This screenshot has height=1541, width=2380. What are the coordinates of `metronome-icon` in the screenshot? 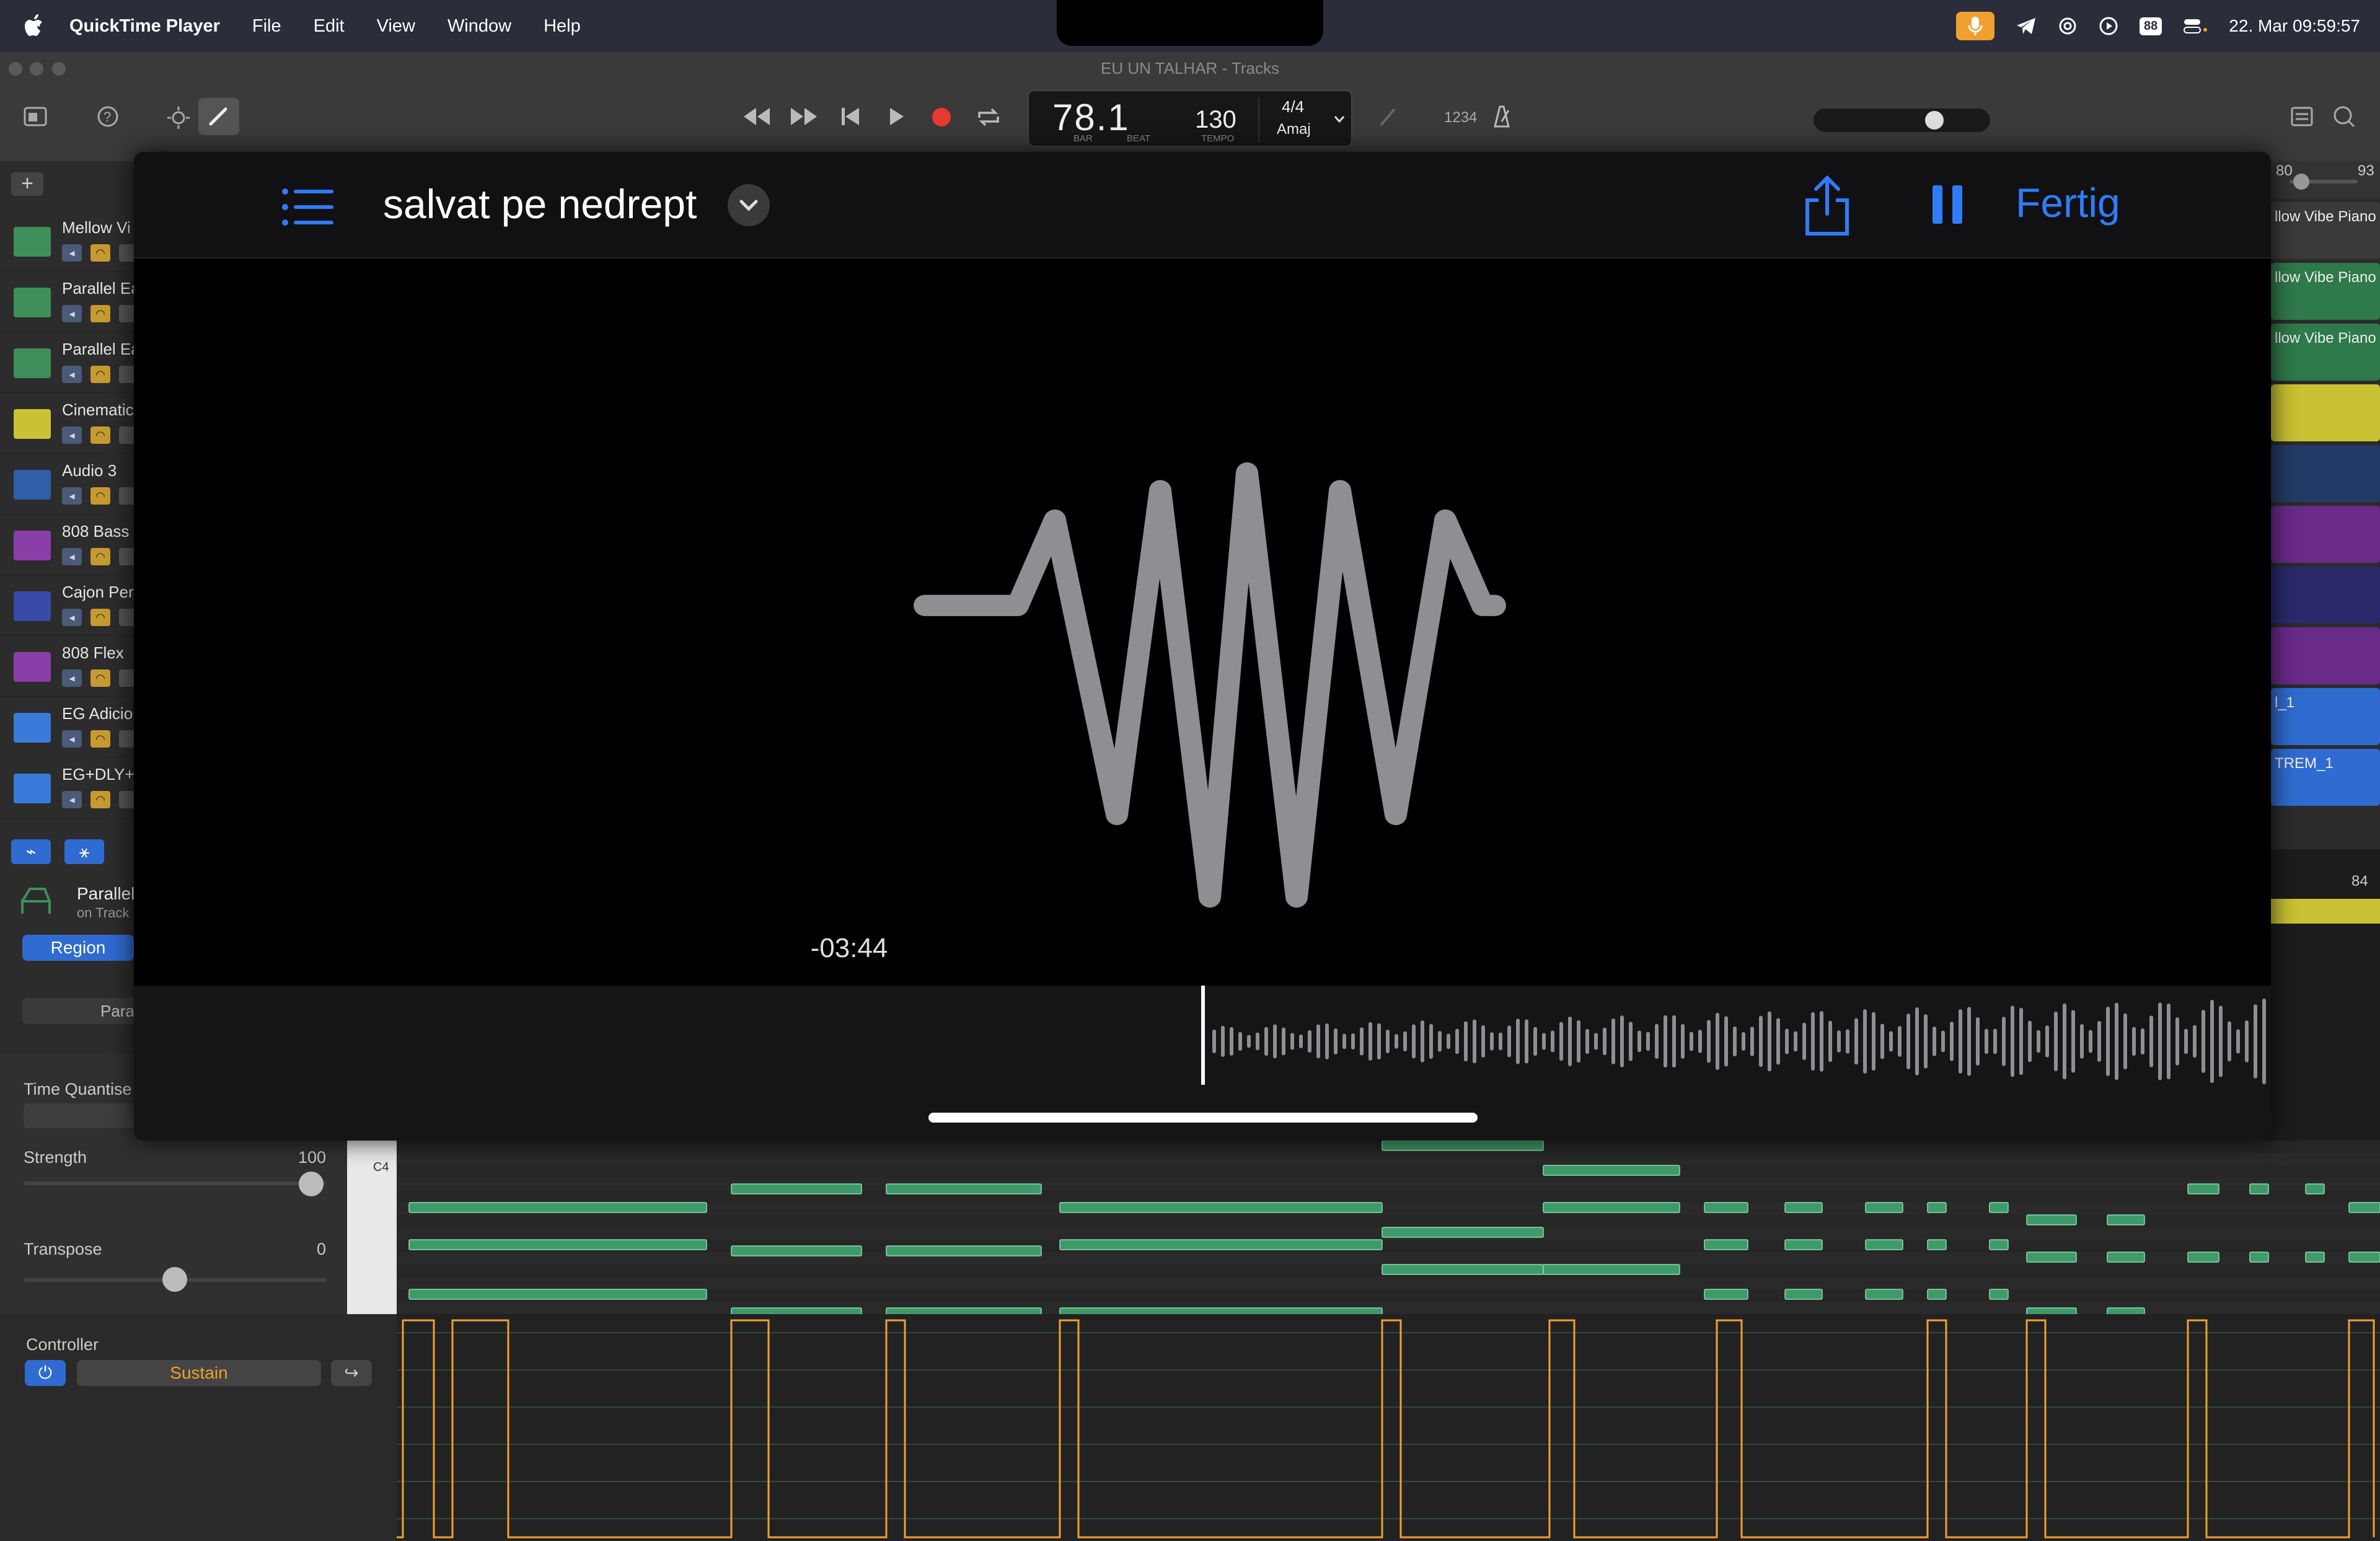 It's located at (1502, 116).